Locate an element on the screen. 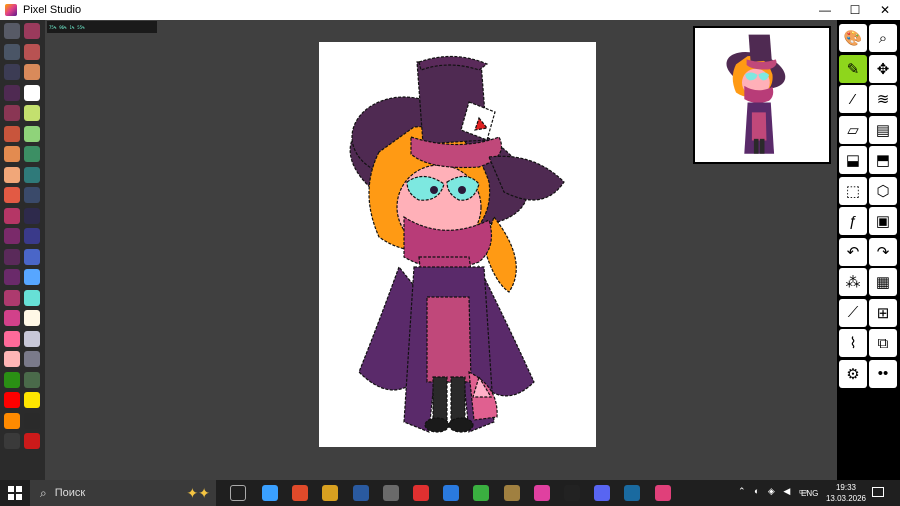 Image resolution: width=900 pixels, height=506 pixels. dither-icon: ▦ is located at coordinates (883, 282).